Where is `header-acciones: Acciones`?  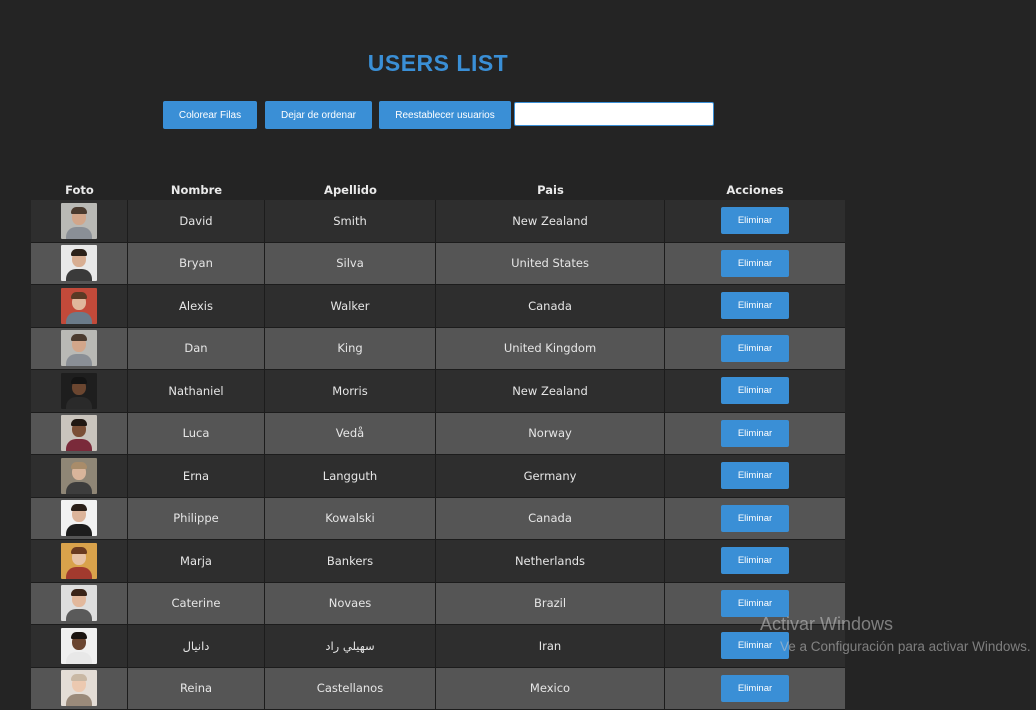
header-acciones: Acciones is located at coordinates (755, 190).